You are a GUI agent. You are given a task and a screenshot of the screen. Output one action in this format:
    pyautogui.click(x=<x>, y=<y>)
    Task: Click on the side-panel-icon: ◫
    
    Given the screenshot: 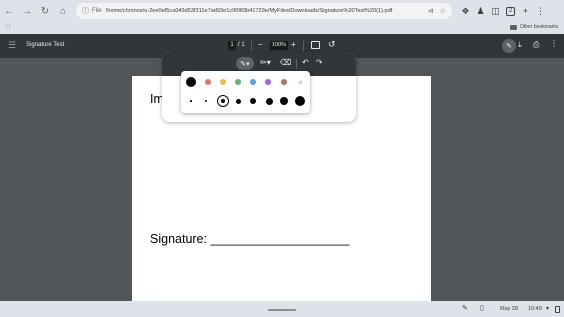 What is the action you would take?
    pyautogui.click(x=495, y=11)
    